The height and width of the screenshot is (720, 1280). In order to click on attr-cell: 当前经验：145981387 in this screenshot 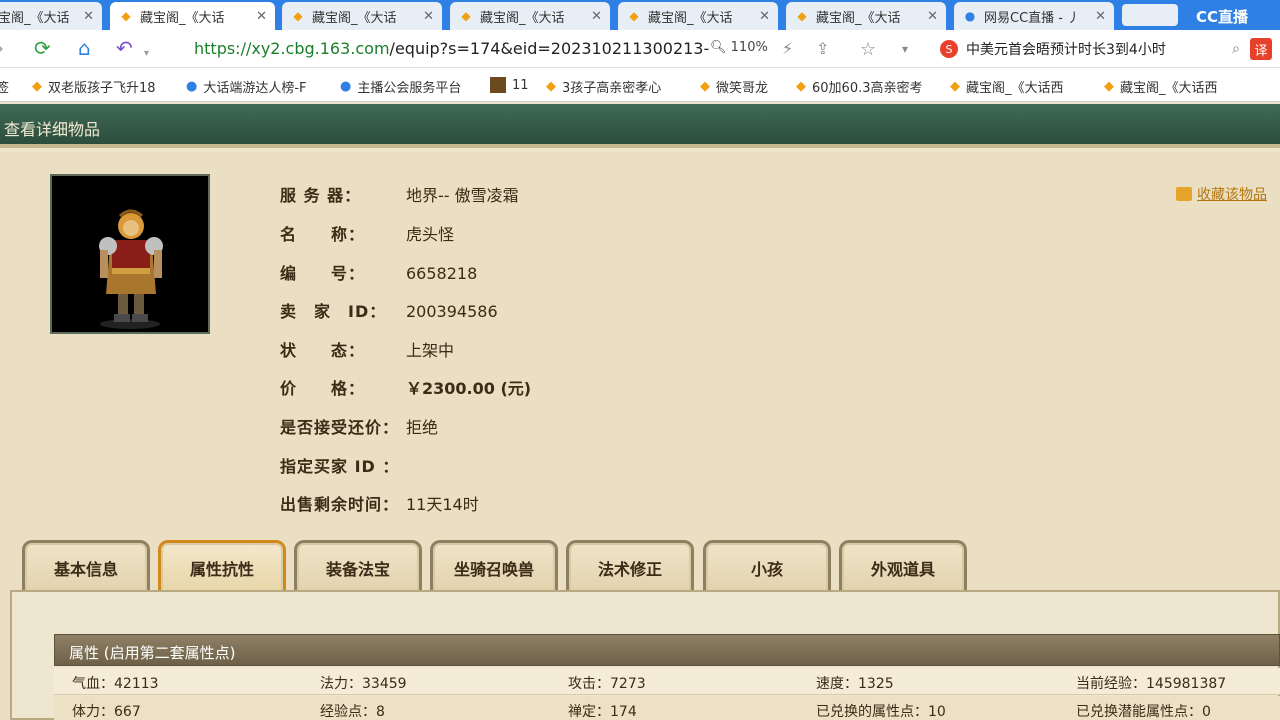, I will do `click(1151, 684)`.